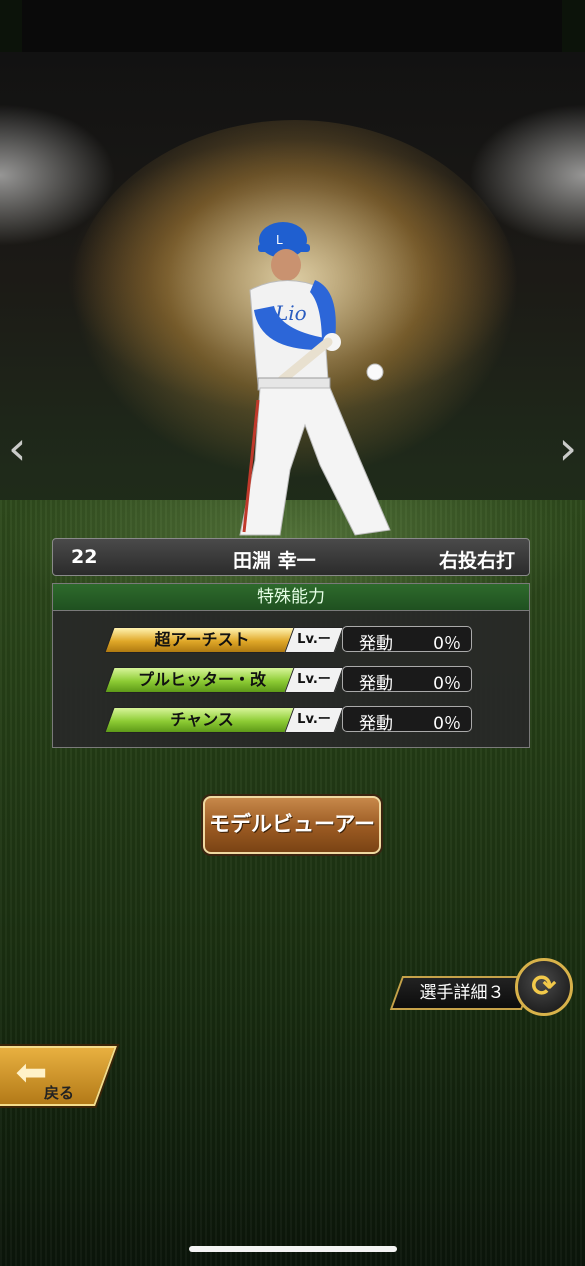 This screenshot has height=1266, width=585. What do you see at coordinates (31, 1072) in the screenshot?
I see `back-arrow-icon: ⬅` at bounding box center [31, 1072].